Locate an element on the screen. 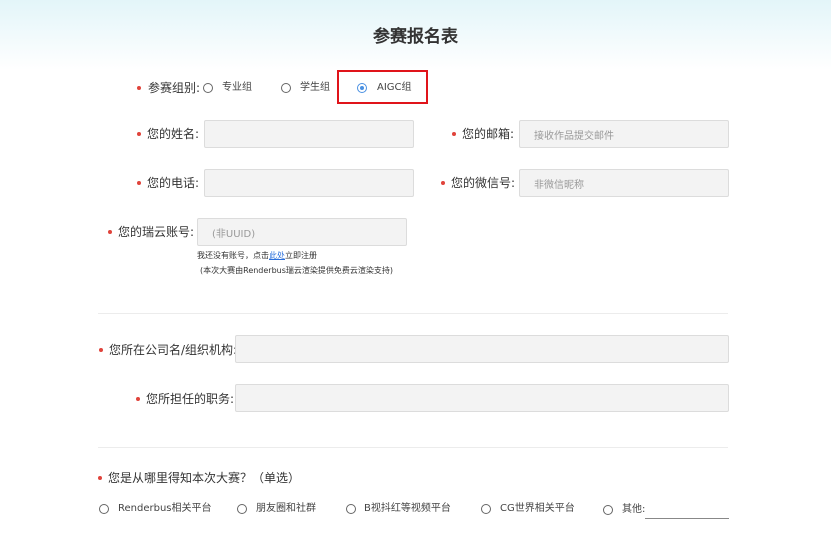 Image resolution: width=831 pixels, height=535 pixels. source-label: Renderbus相关平台 is located at coordinates (165, 508).